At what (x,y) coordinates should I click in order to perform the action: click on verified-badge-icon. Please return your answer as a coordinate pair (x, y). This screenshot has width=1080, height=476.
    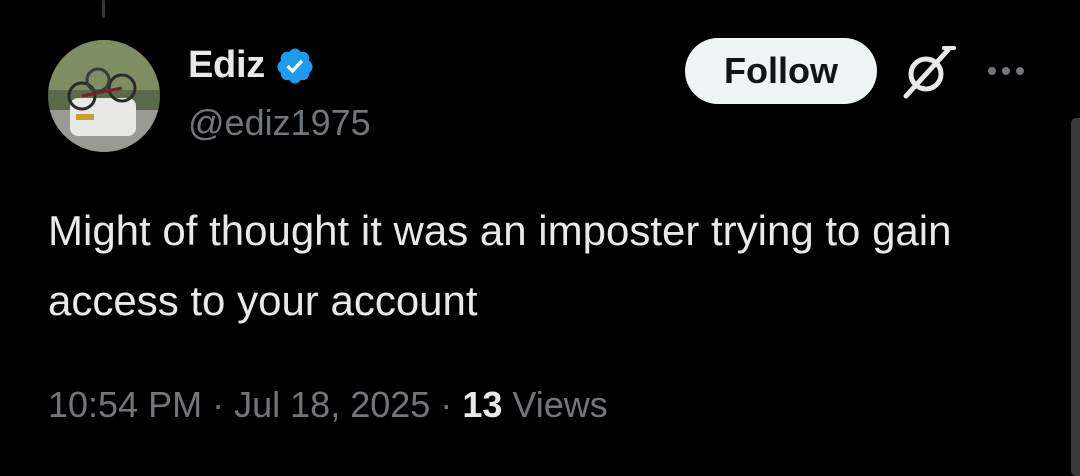
    Looking at the image, I should click on (295, 65).